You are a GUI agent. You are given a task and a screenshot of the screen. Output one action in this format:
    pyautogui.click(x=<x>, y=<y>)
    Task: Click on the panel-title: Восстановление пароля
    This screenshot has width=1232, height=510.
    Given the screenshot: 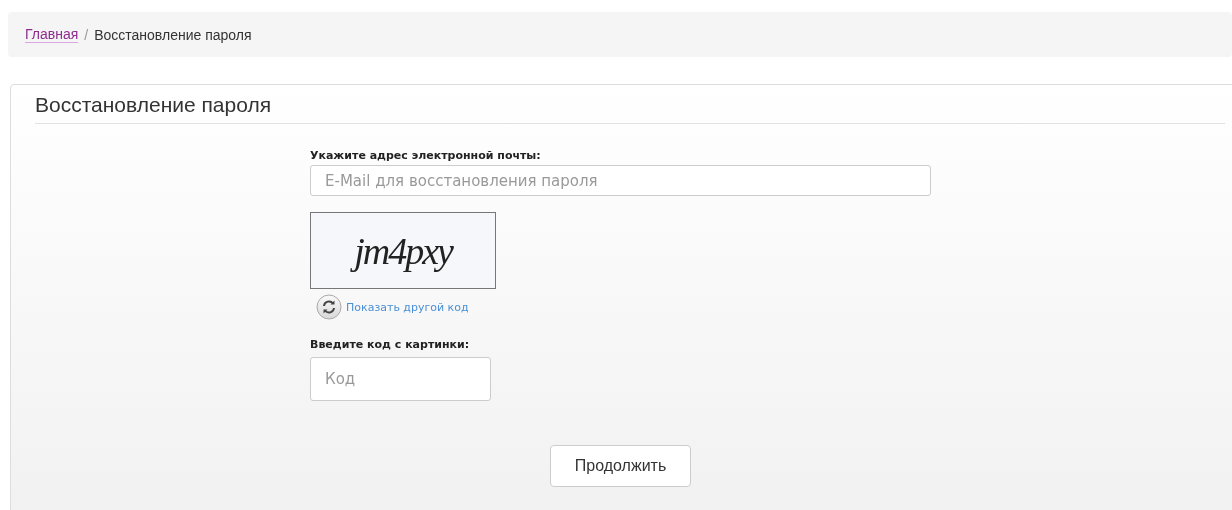 What is the action you would take?
    pyautogui.click(x=630, y=108)
    